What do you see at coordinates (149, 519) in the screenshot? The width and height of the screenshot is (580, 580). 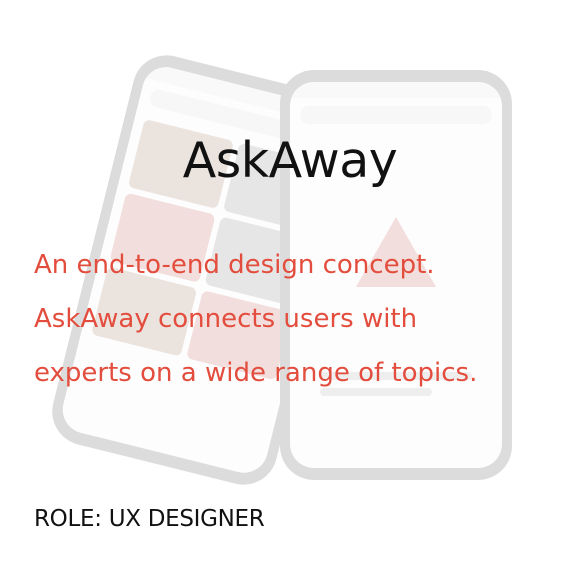 I see `role-label: ROLE: UX DESIGNER` at bounding box center [149, 519].